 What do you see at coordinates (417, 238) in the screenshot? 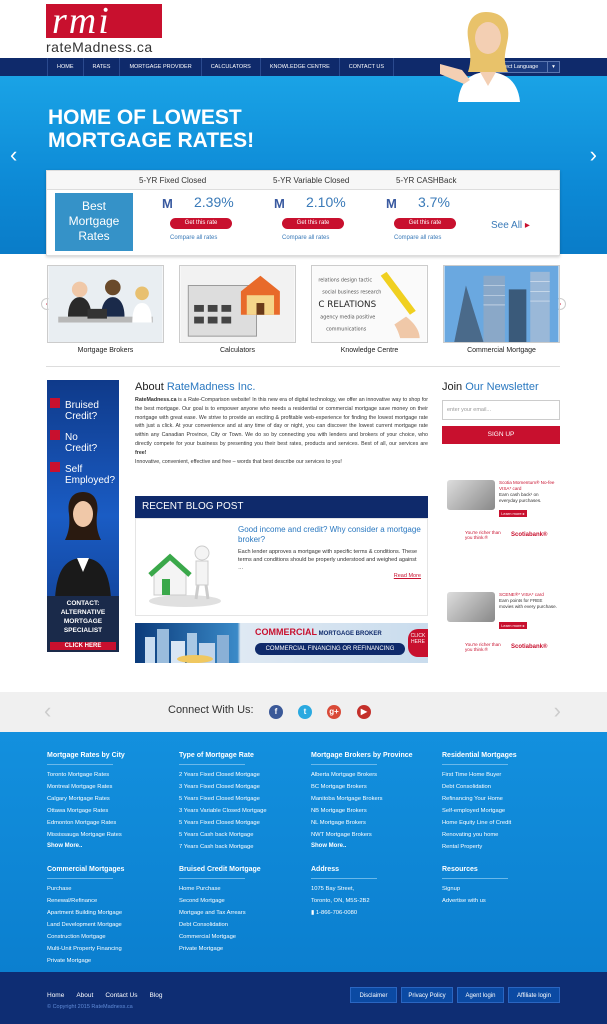
I see `compare-rates-cashback-link: Compare all rates` at bounding box center [417, 238].